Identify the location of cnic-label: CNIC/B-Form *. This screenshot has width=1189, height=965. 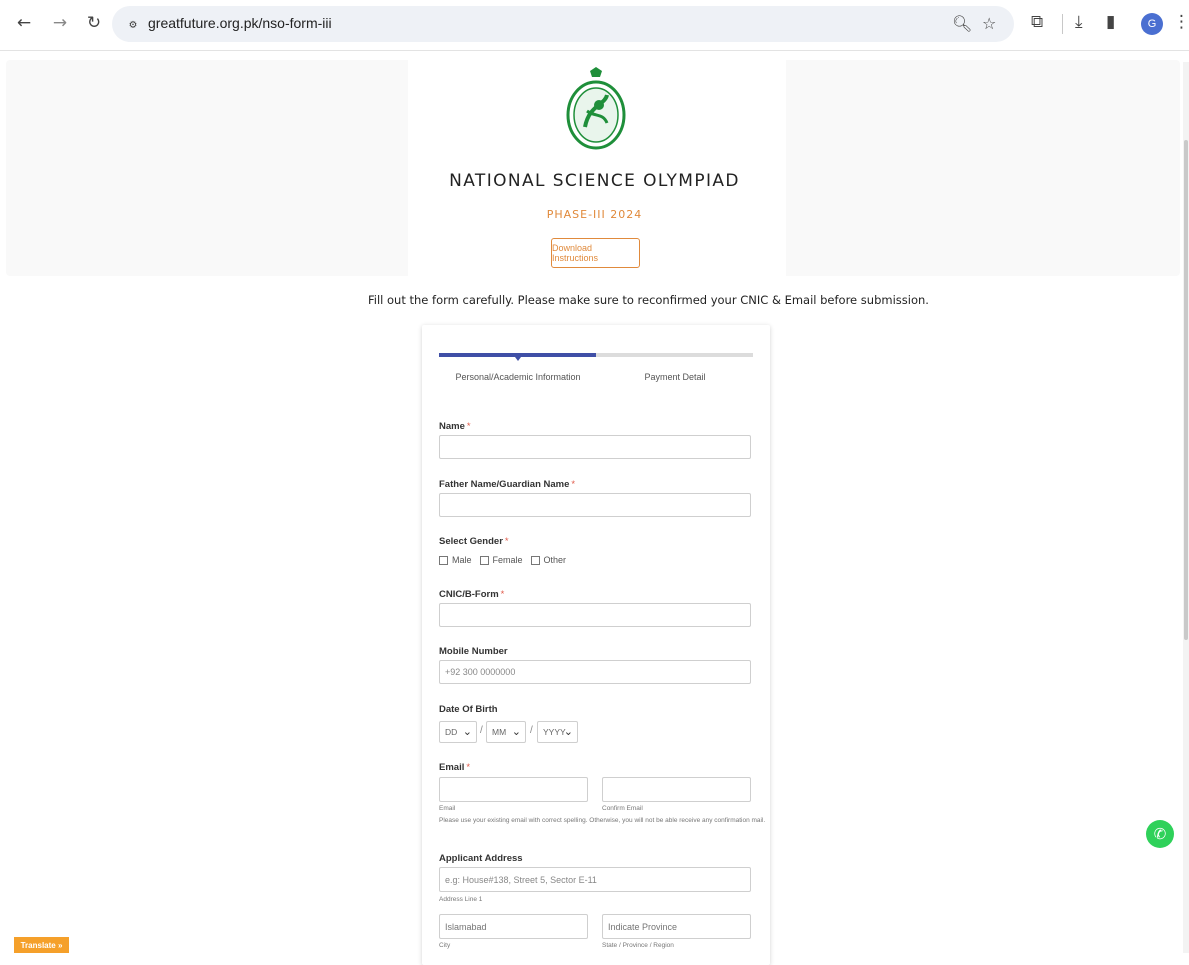
(472, 594).